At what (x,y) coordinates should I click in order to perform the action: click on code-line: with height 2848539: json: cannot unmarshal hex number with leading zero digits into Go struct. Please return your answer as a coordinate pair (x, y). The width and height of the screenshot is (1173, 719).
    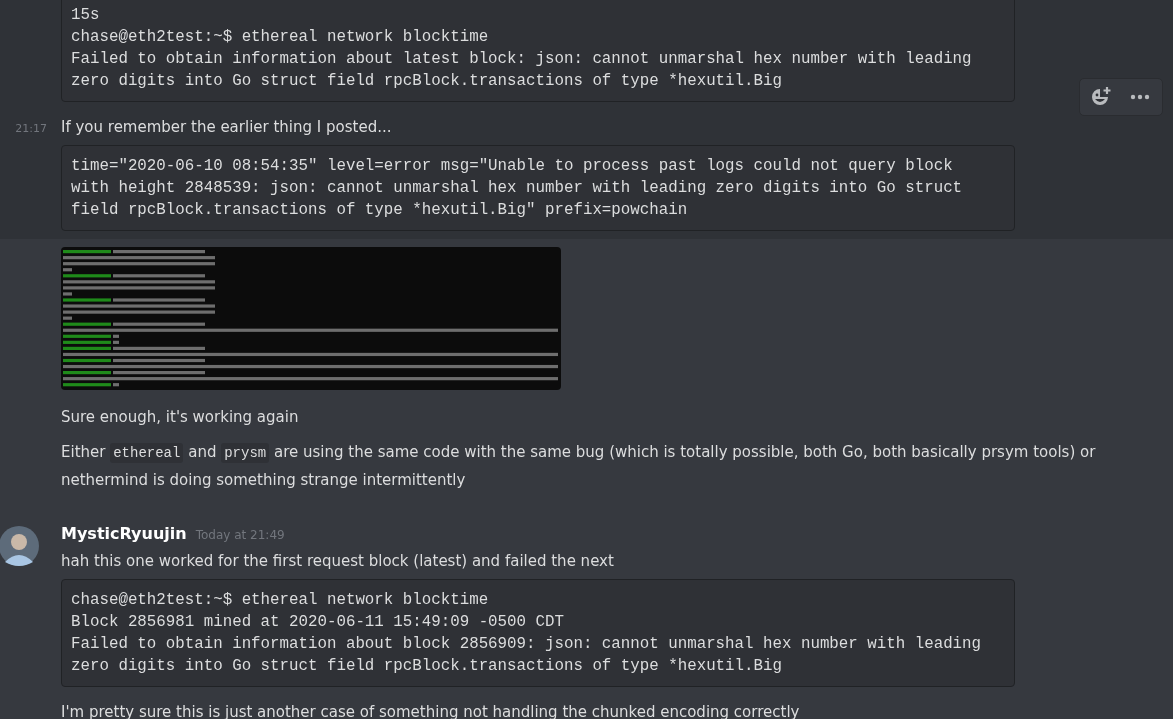
    Looking at the image, I should click on (517, 188).